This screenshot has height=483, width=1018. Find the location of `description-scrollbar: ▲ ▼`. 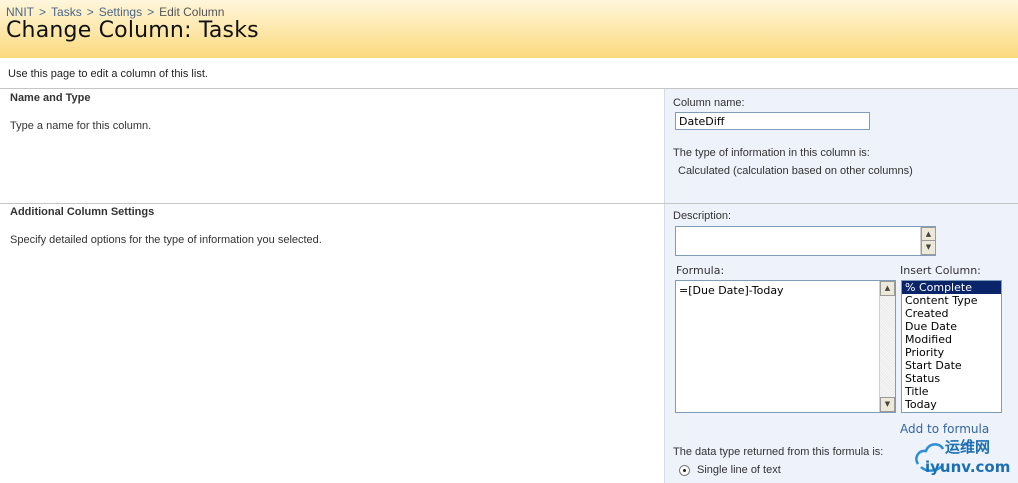

description-scrollbar: ▲ ▼ is located at coordinates (928, 241).